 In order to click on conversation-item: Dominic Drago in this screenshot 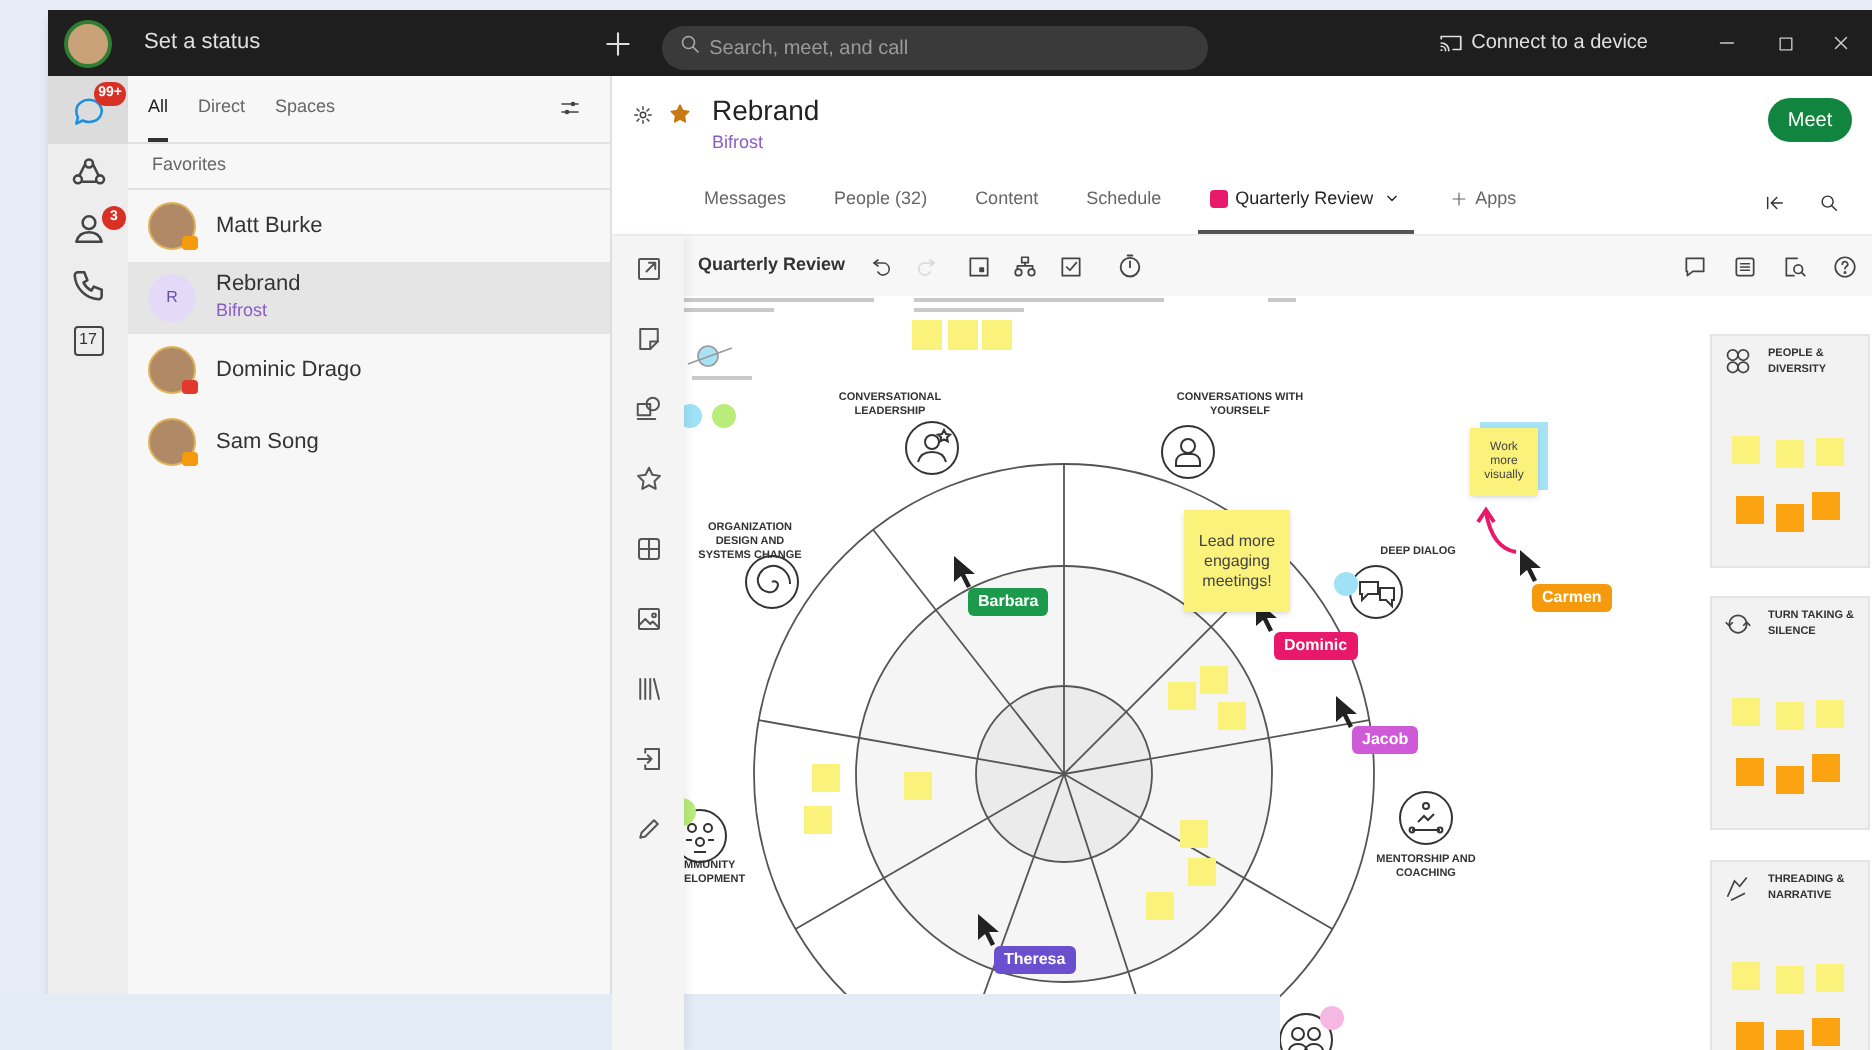, I will do `click(369, 370)`.